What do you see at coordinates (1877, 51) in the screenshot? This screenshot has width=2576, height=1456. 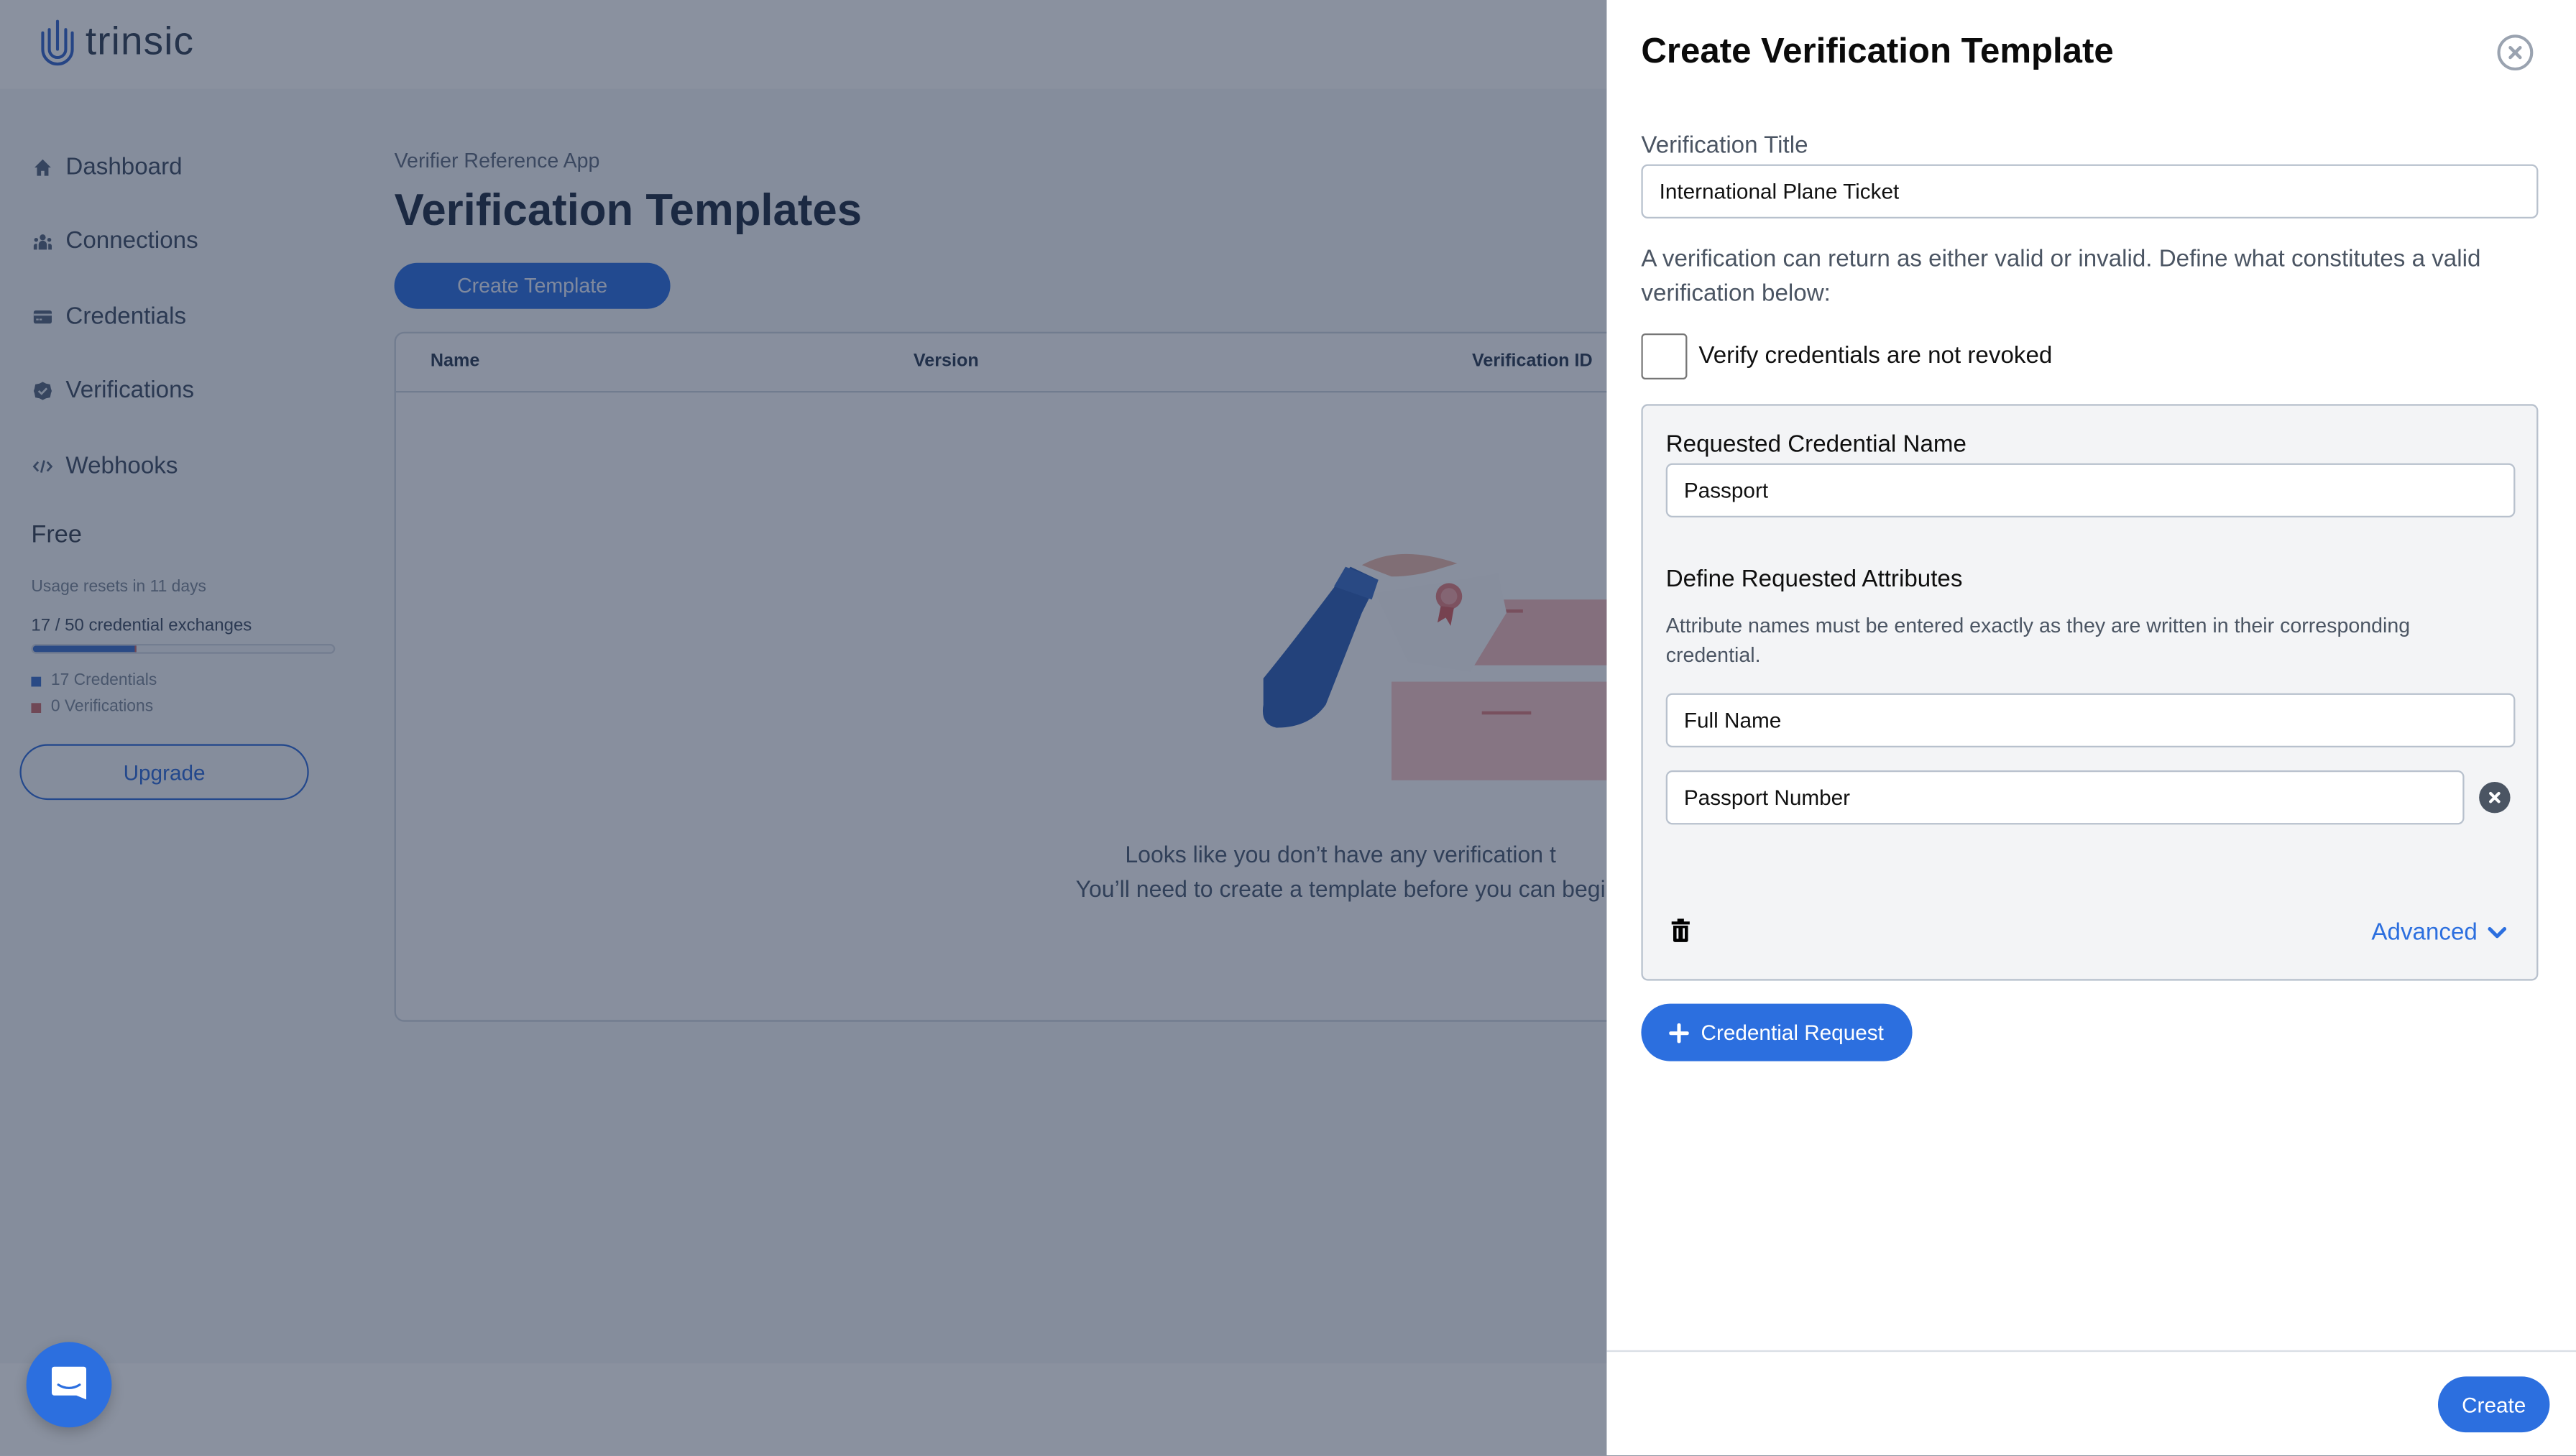 I see `drawer-title: Create Verification Template` at bounding box center [1877, 51].